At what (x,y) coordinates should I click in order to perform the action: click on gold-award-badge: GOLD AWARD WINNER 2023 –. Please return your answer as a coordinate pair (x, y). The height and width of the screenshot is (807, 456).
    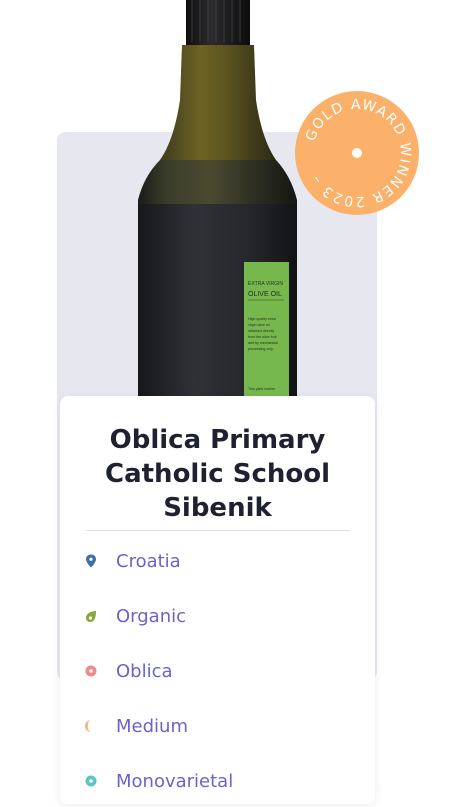
    Looking at the image, I should click on (357, 153).